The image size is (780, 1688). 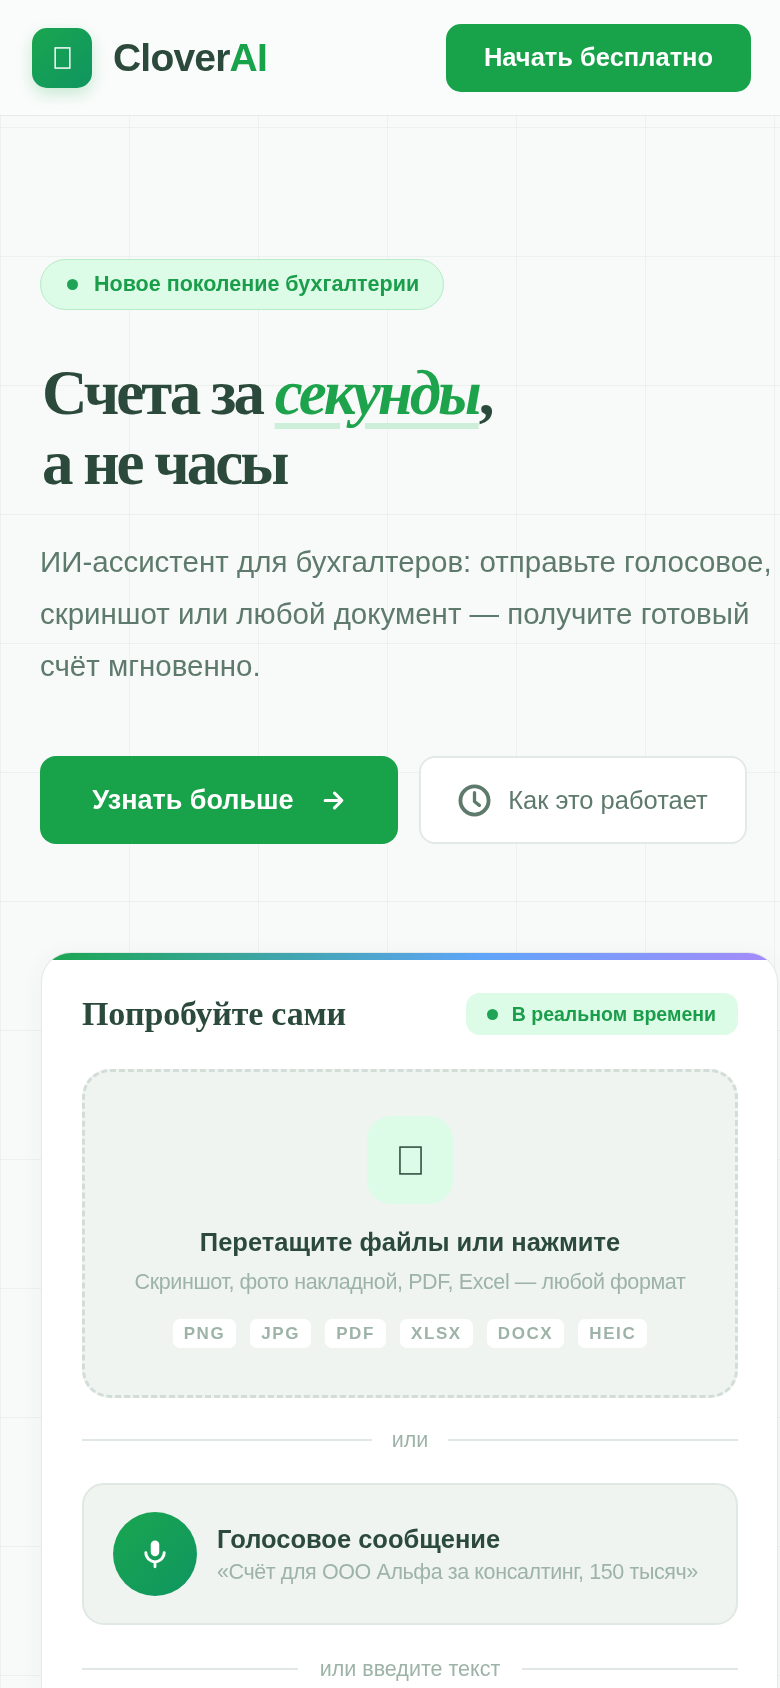 I want to click on voice-message-title: Голосовое сообщение, so click(x=359, y=1539).